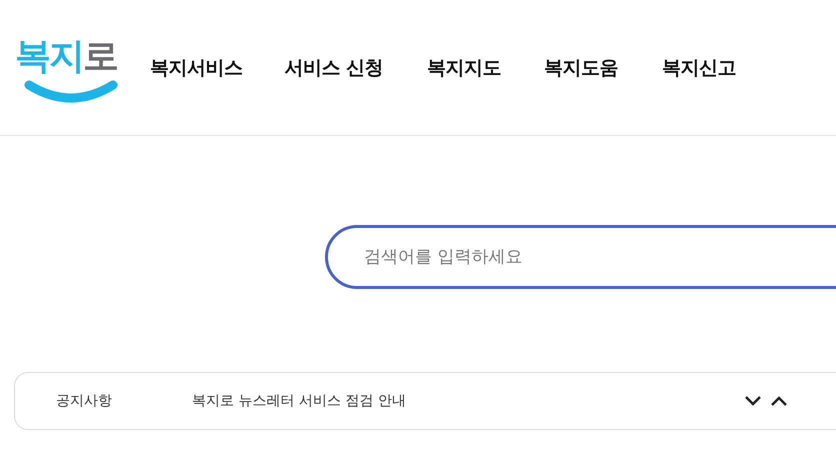 The width and height of the screenshot is (836, 463). I want to click on logo-text: 복지로, so click(66, 56).